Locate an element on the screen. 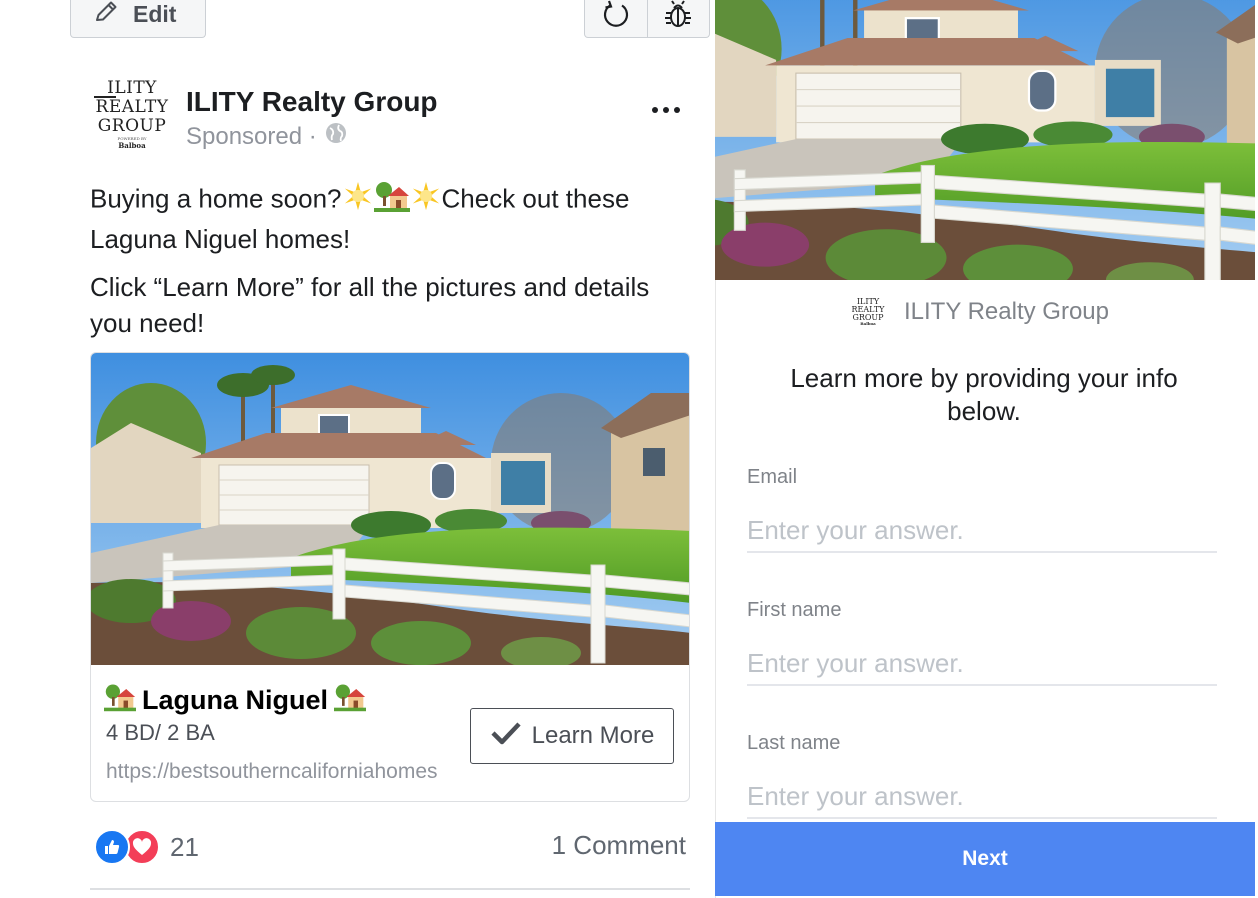  learn-more-label: Learn More is located at coordinates (593, 735).